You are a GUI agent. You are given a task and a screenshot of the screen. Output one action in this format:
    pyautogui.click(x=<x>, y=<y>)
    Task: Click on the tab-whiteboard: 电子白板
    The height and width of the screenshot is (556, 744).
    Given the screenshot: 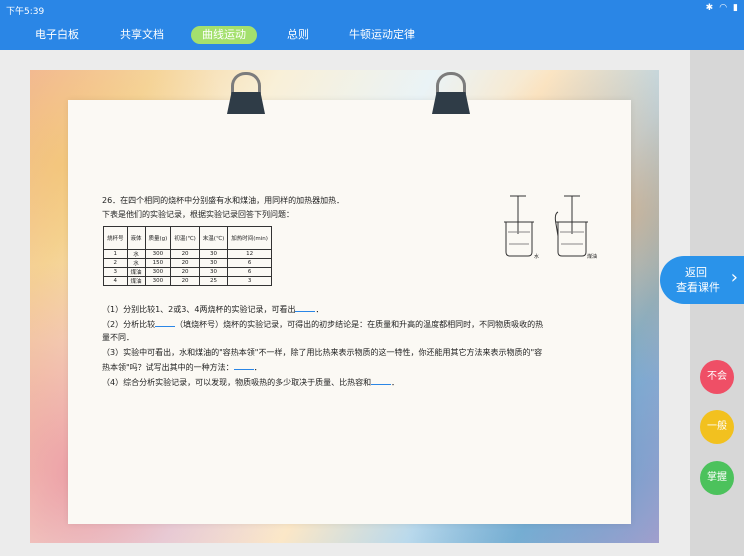 What is the action you would take?
    pyautogui.click(x=57, y=35)
    